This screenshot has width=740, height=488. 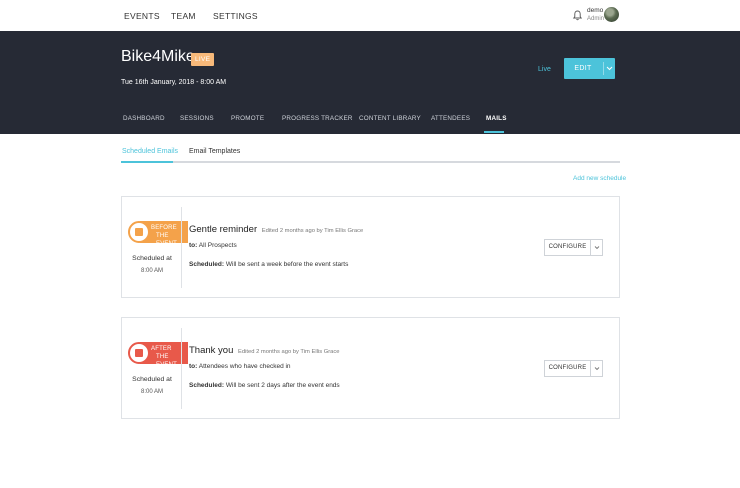 What do you see at coordinates (158, 56) in the screenshot?
I see `event-title: Bike4Mike` at bounding box center [158, 56].